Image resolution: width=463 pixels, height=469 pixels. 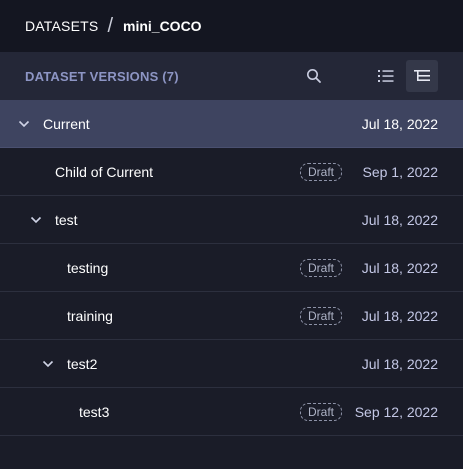 What do you see at coordinates (231, 172) in the screenshot?
I see `version-row-child-of-current: Child of Current Draft Sep 1, 2022` at bounding box center [231, 172].